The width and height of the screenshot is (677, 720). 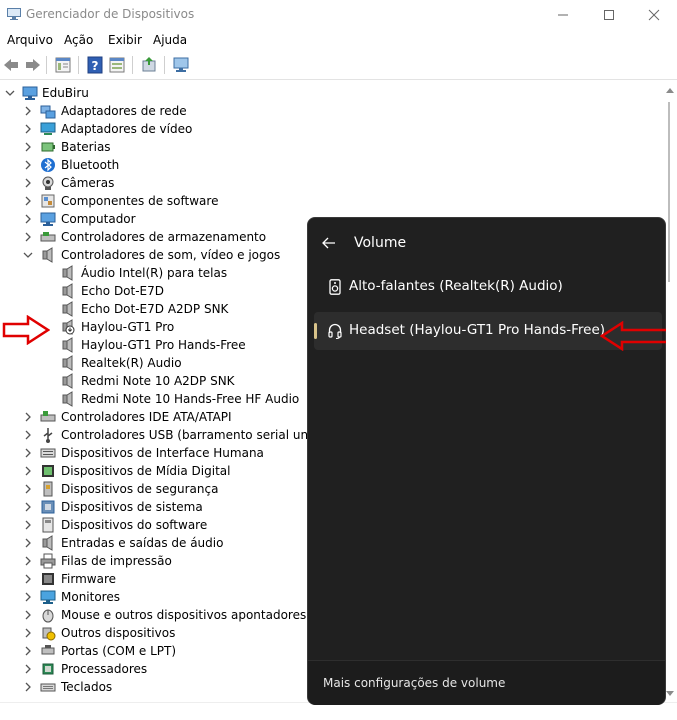 What do you see at coordinates (116, 561) in the screenshot?
I see `tree-item-label: Filas de impressão` at bounding box center [116, 561].